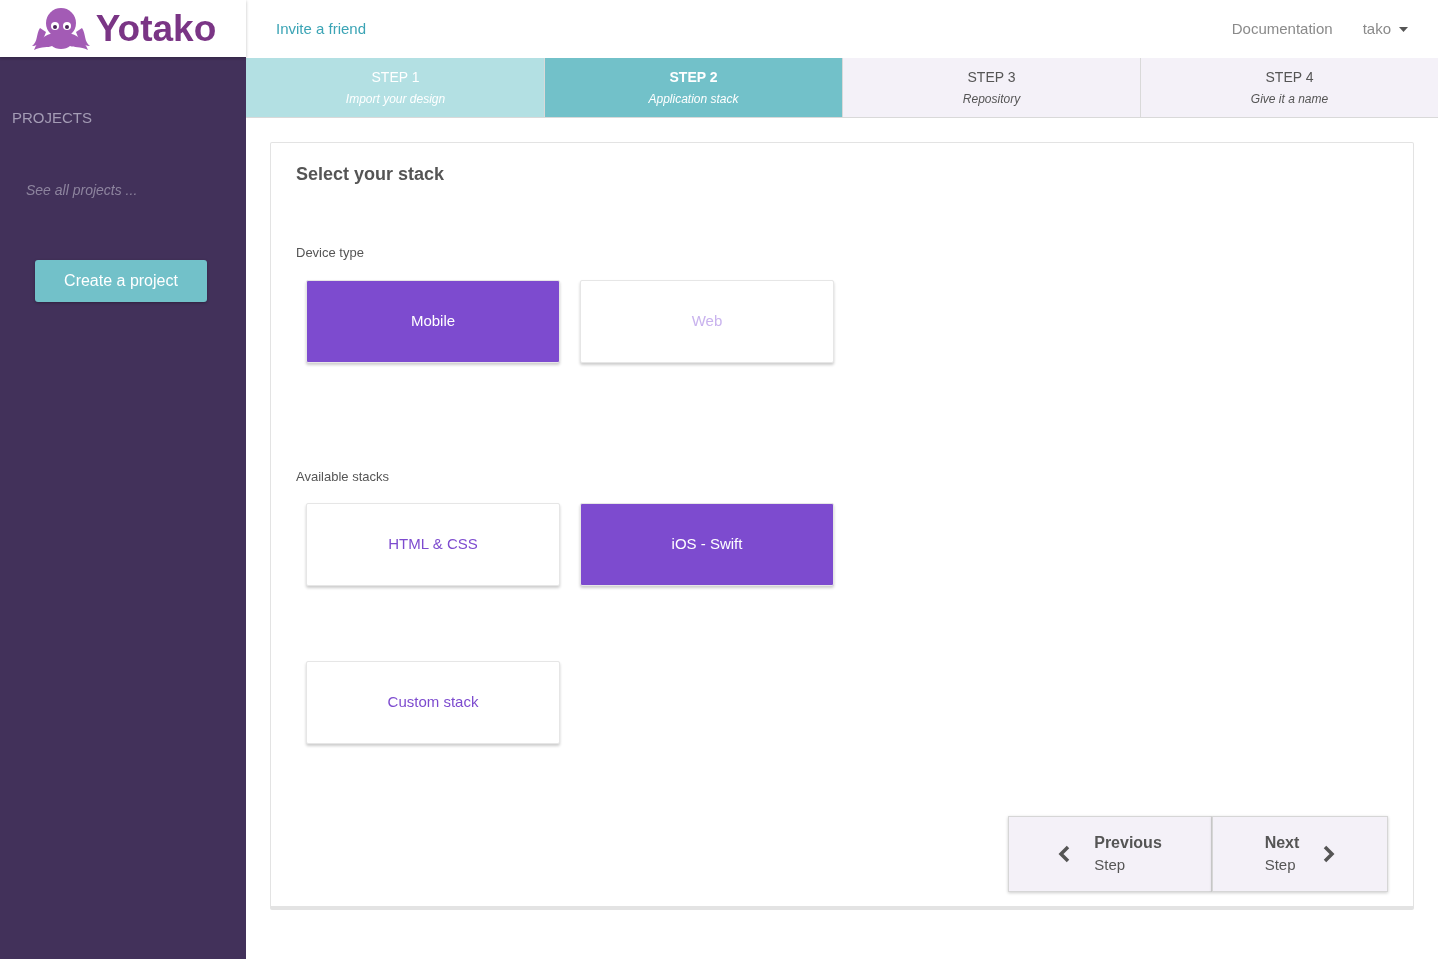 This screenshot has height=959, width=1438. Describe the element at coordinates (60, 28) in the screenshot. I see `octopus-logo-icon` at that location.